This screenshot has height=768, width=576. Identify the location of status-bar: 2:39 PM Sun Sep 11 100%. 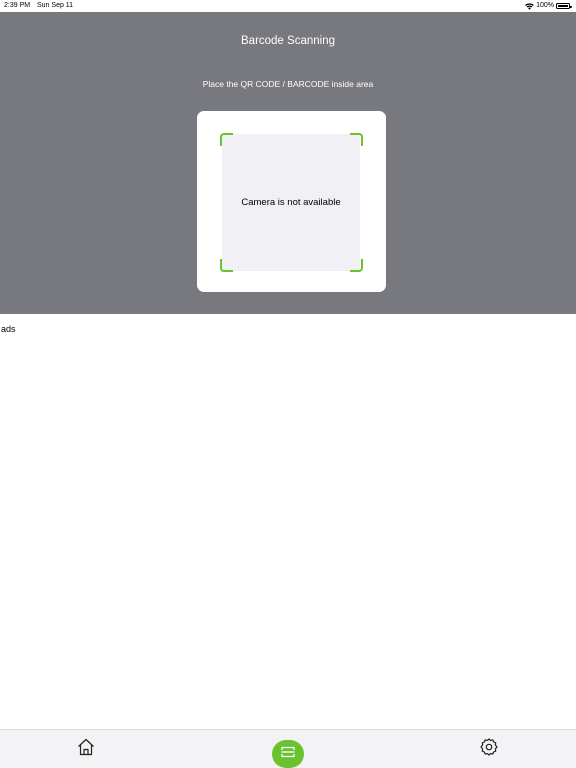
(288, 6).